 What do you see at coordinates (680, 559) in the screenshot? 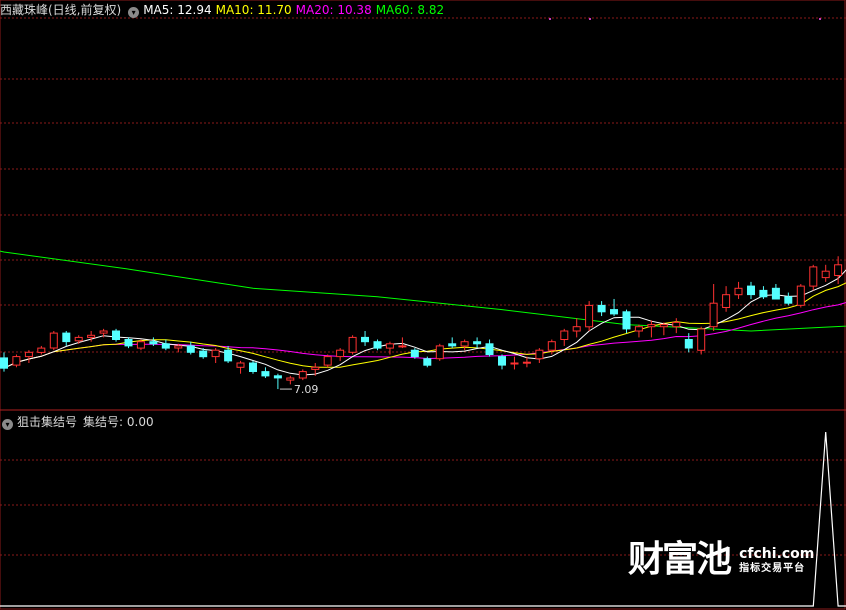
I see `watermark-brand: 财富池` at bounding box center [680, 559].